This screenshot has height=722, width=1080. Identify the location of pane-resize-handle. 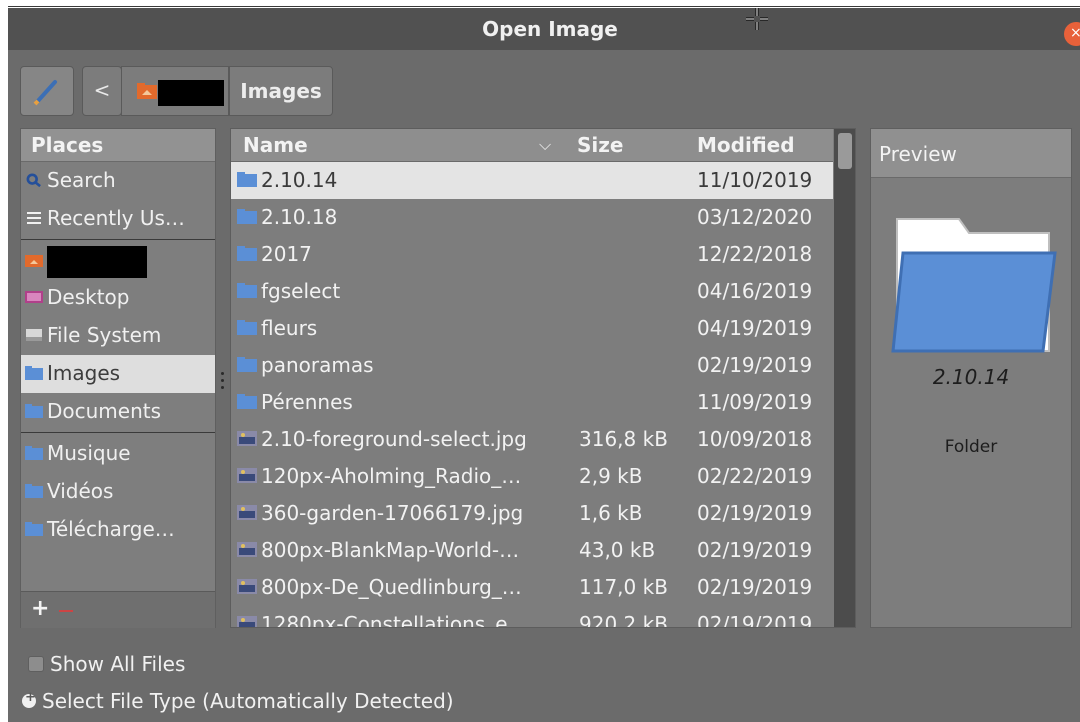
(223, 380).